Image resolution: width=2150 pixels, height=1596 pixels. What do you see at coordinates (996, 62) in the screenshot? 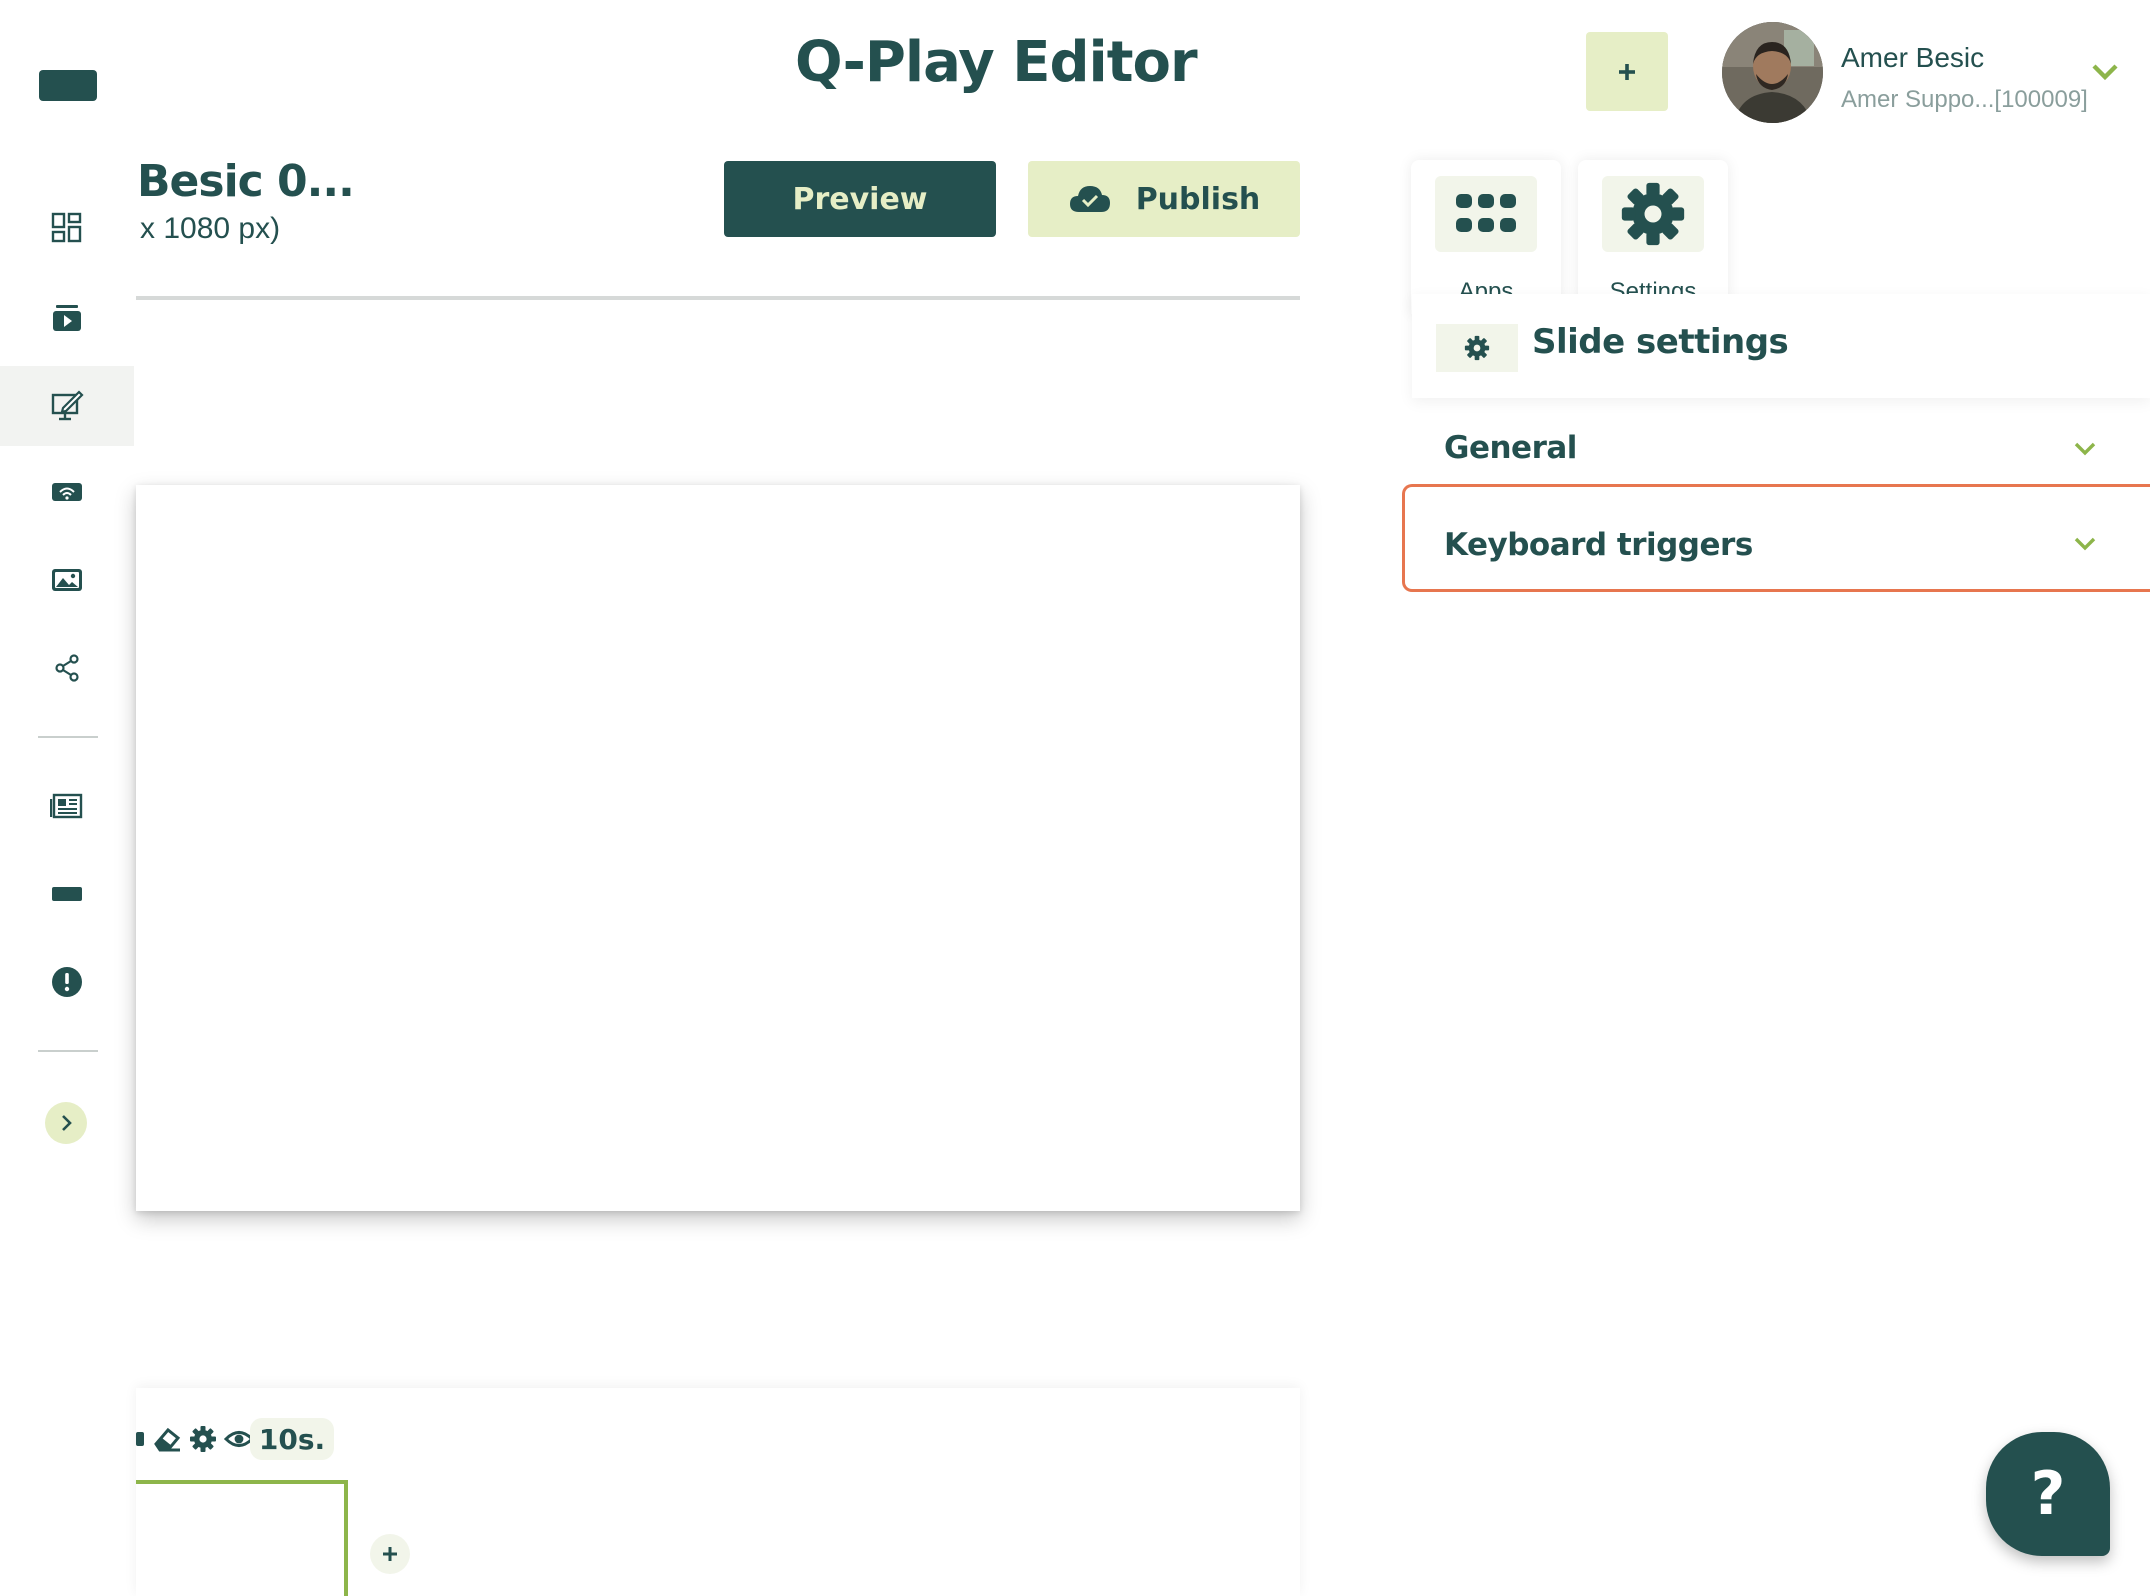
I see `app-title: Q-Play Editor` at bounding box center [996, 62].